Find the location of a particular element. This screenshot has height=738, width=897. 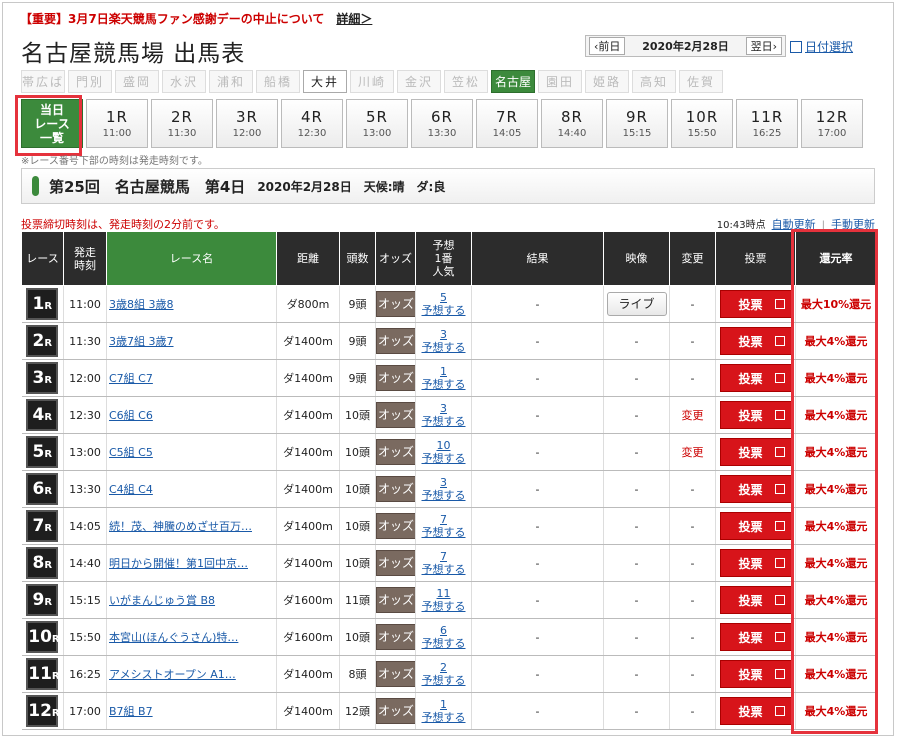

race-name-link: B7組 B7 is located at coordinates (131, 711).